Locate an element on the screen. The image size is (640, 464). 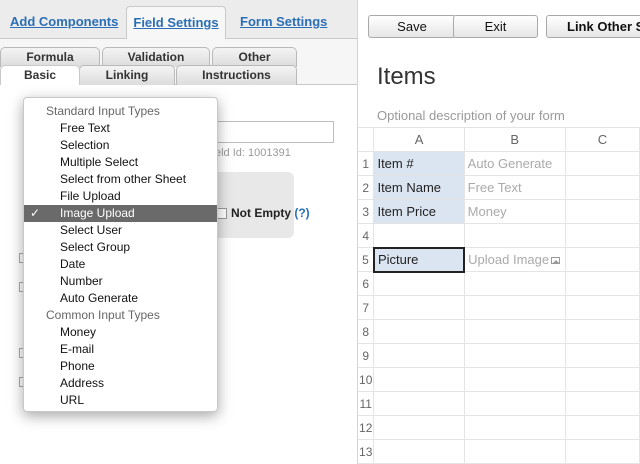
grid-row: 7 is located at coordinates (499, 307).